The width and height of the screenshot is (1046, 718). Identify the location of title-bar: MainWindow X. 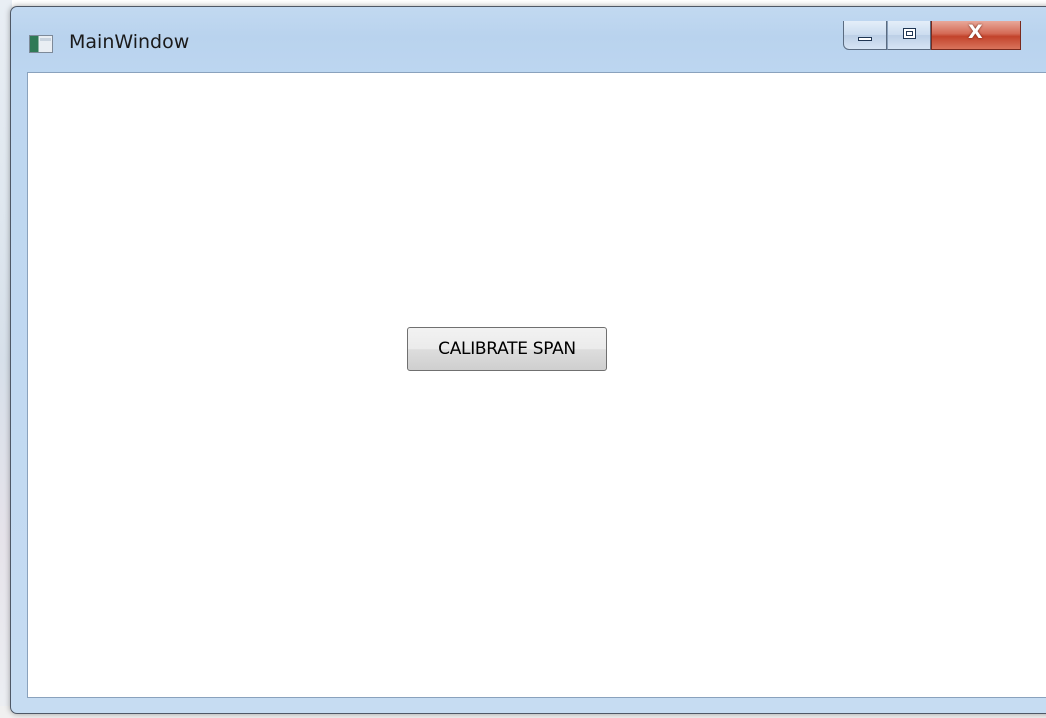
(528, 40).